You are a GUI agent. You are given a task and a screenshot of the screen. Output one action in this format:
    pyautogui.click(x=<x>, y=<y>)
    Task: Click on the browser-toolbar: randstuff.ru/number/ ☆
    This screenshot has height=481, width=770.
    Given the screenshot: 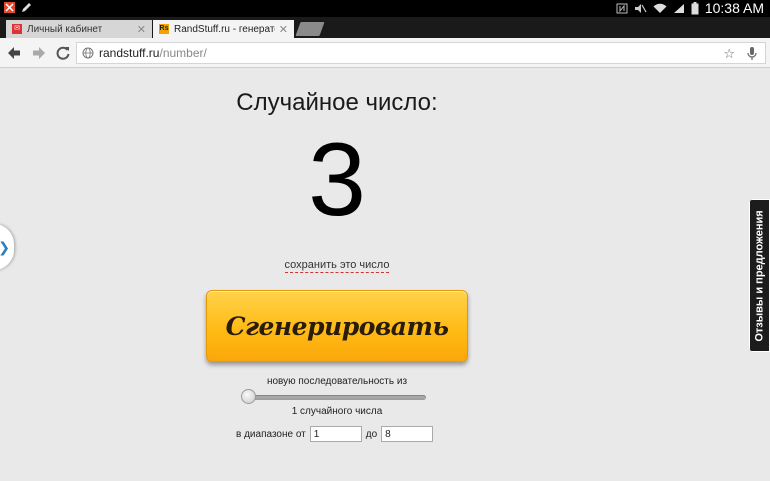 What is the action you would take?
    pyautogui.click(x=385, y=53)
    